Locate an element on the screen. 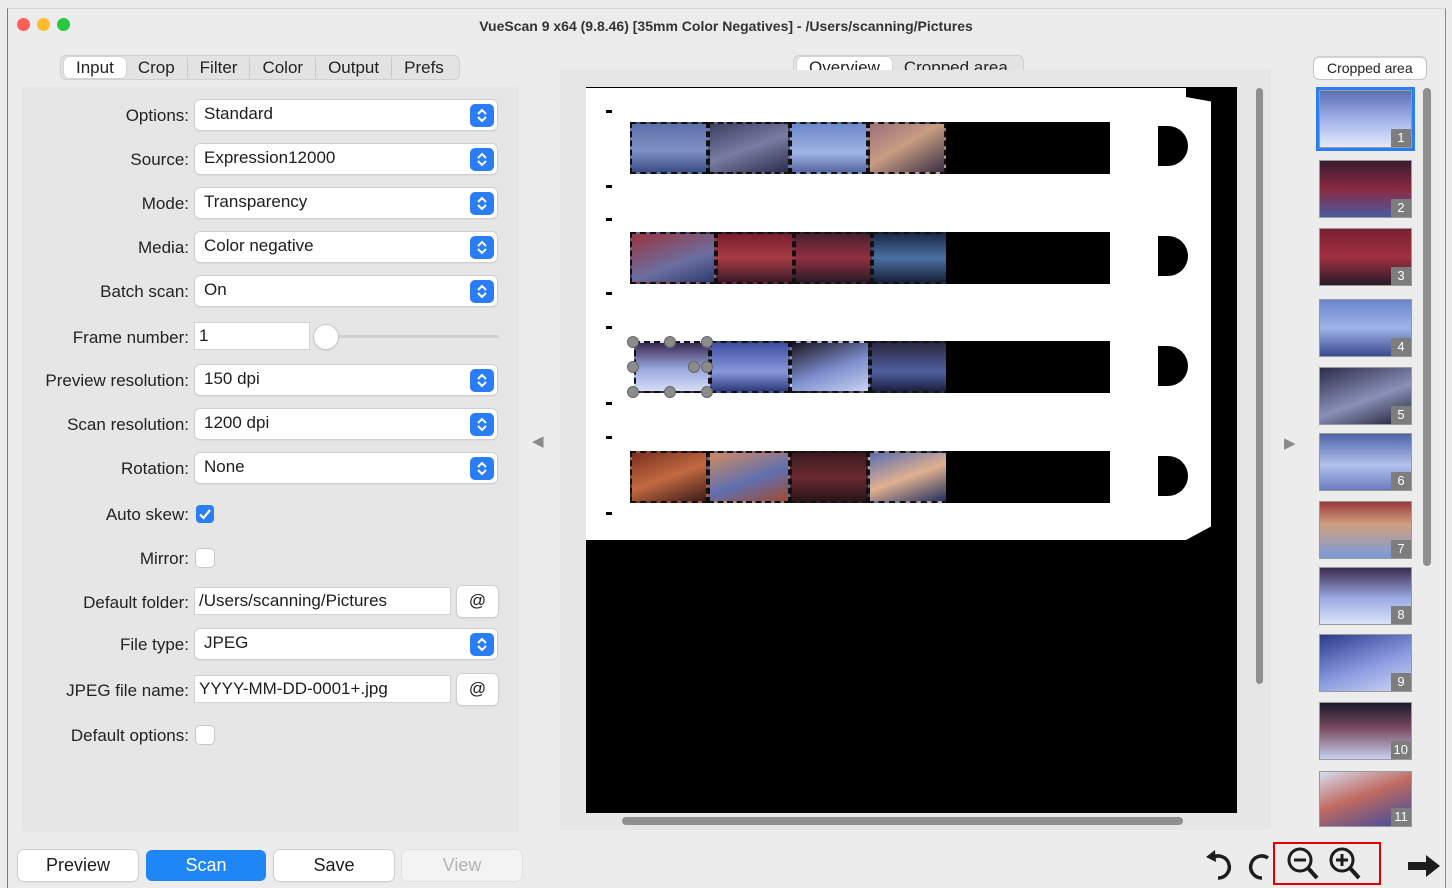 This screenshot has width=1452, height=888. tab-filter: Filter is located at coordinates (219, 67).